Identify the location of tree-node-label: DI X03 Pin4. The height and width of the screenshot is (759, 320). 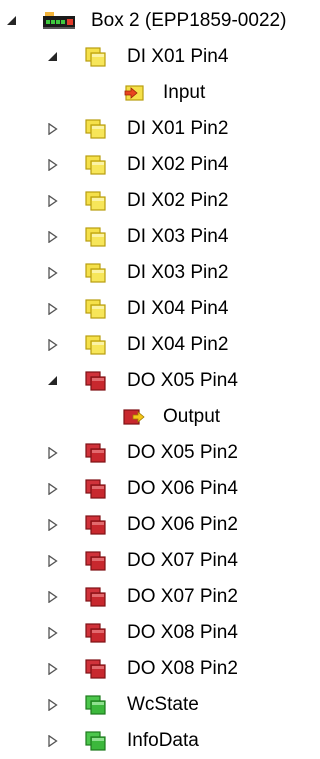
(178, 236).